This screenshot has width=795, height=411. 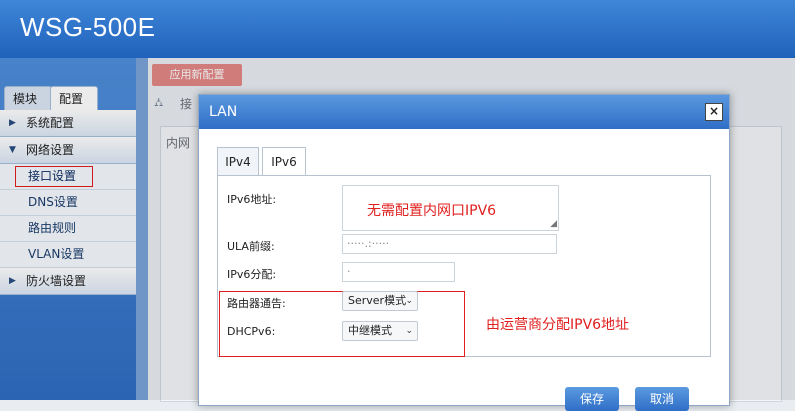 I want to click on dhcpv6-select: 中继模式 ⌄, so click(x=380, y=331).